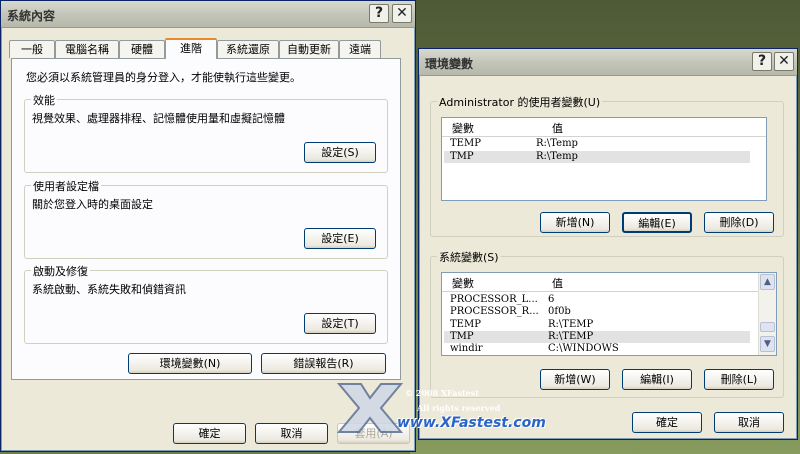 The height and width of the screenshot is (454, 800). Describe the element at coordinates (767, 327) in the screenshot. I see `scroll-thumb` at that location.